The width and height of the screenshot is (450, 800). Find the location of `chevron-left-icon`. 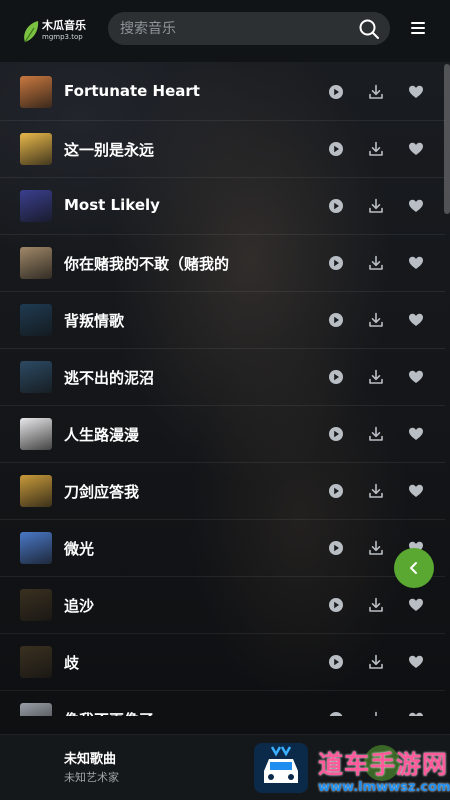

chevron-left-icon is located at coordinates (413, 568).